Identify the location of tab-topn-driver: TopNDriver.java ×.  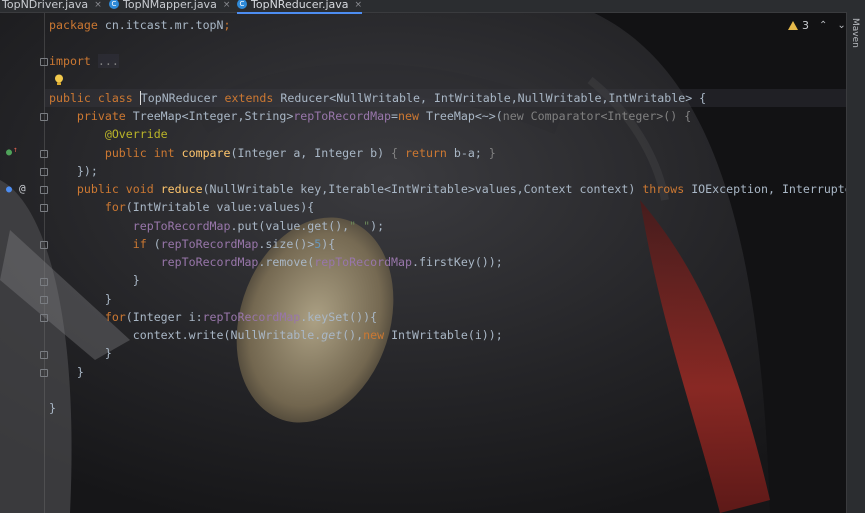
(52, 6).